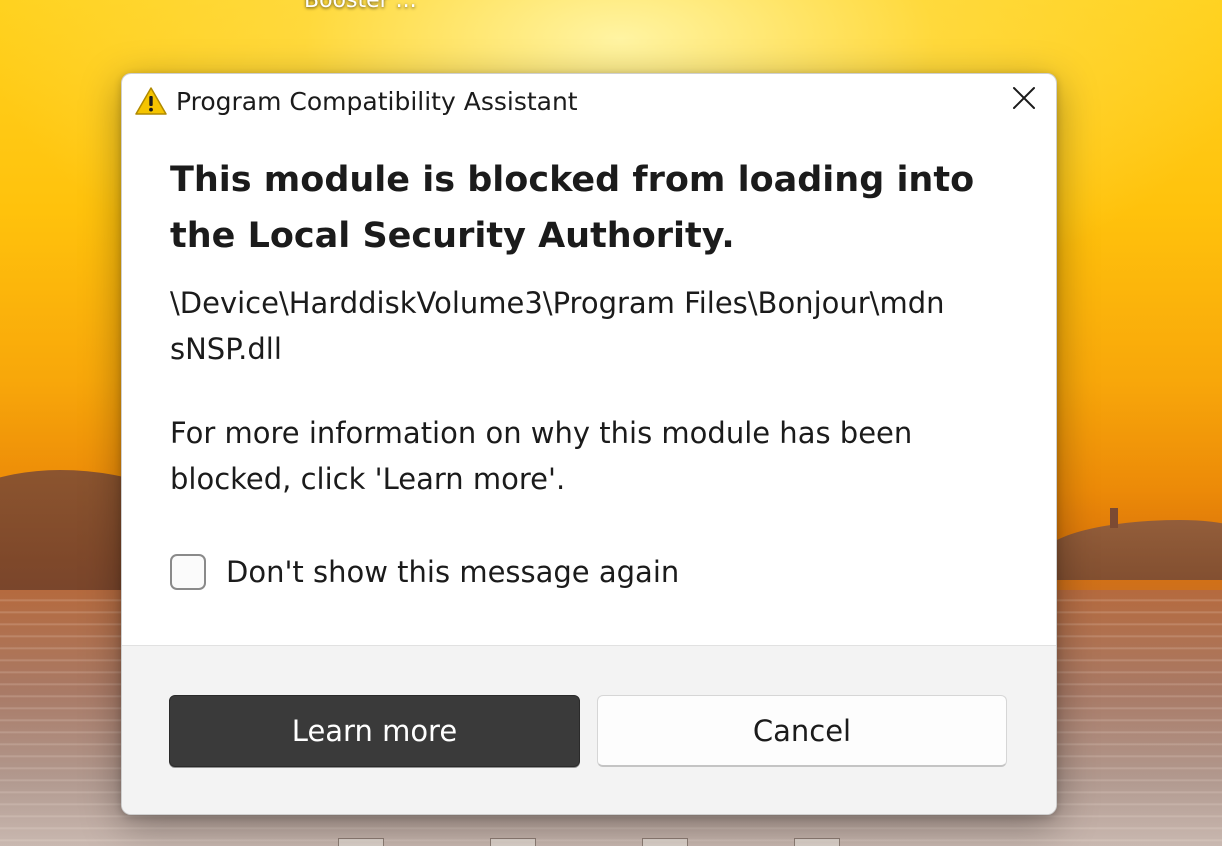 This screenshot has height=846, width=1222. What do you see at coordinates (802, 731) in the screenshot?
I see `cancel-button: Cancel` at bounding box center [802, 731].